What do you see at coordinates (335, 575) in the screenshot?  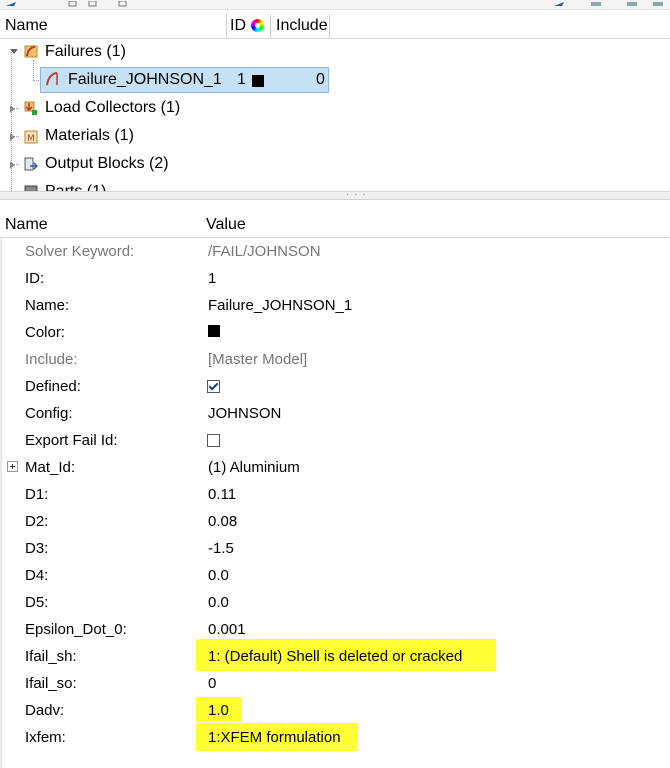 I see `property-row-d4: D4: 0.0` at bounding box center [335, 575].